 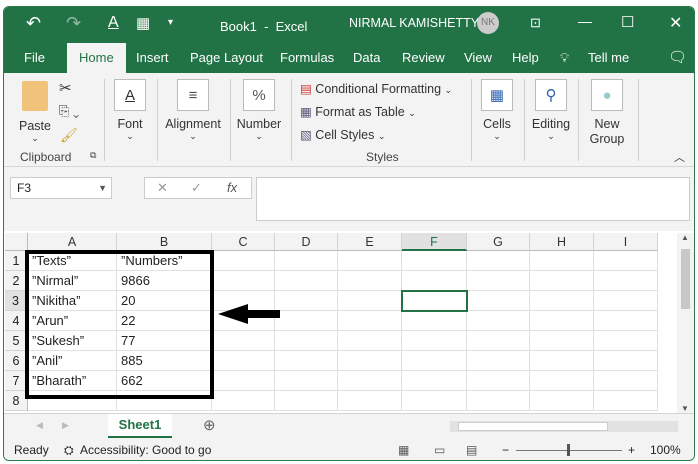 What do you see at coordinates (72, 242) in the screenshot?
I see `column-header-A: A` at bounding box center [72, 242].